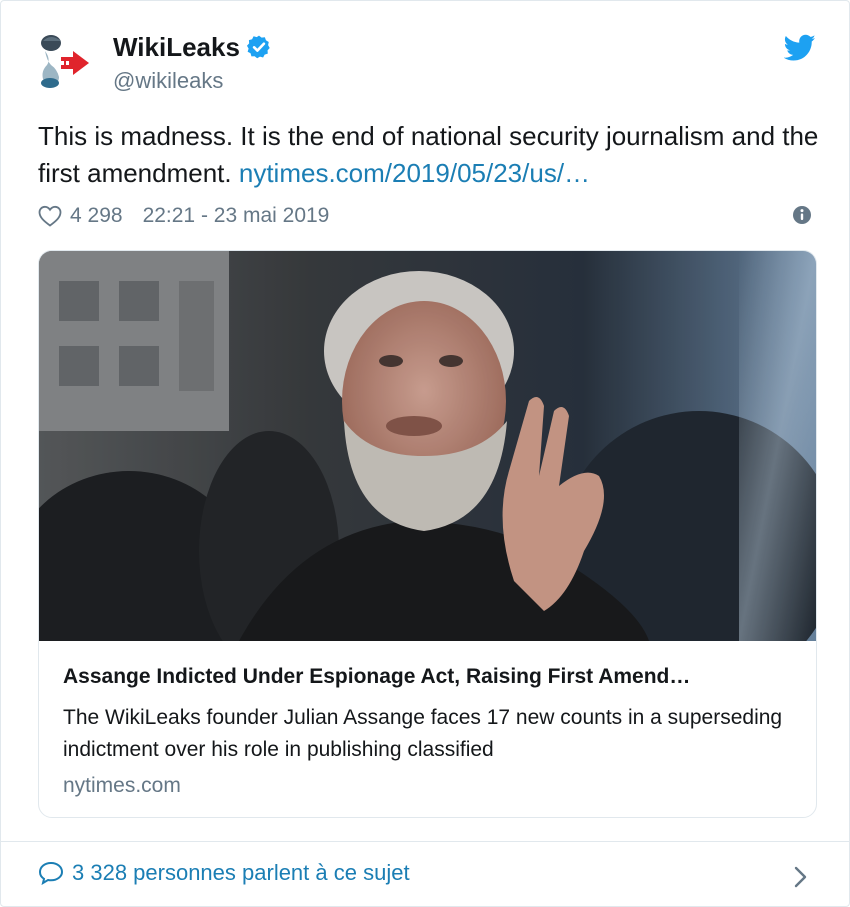 Image resolution: width=850 pixels, height=907 pixels. Describe the element at coordinates (176, 47) in the screenshot. I see `author-name-text: WikiLeaks` at that location.